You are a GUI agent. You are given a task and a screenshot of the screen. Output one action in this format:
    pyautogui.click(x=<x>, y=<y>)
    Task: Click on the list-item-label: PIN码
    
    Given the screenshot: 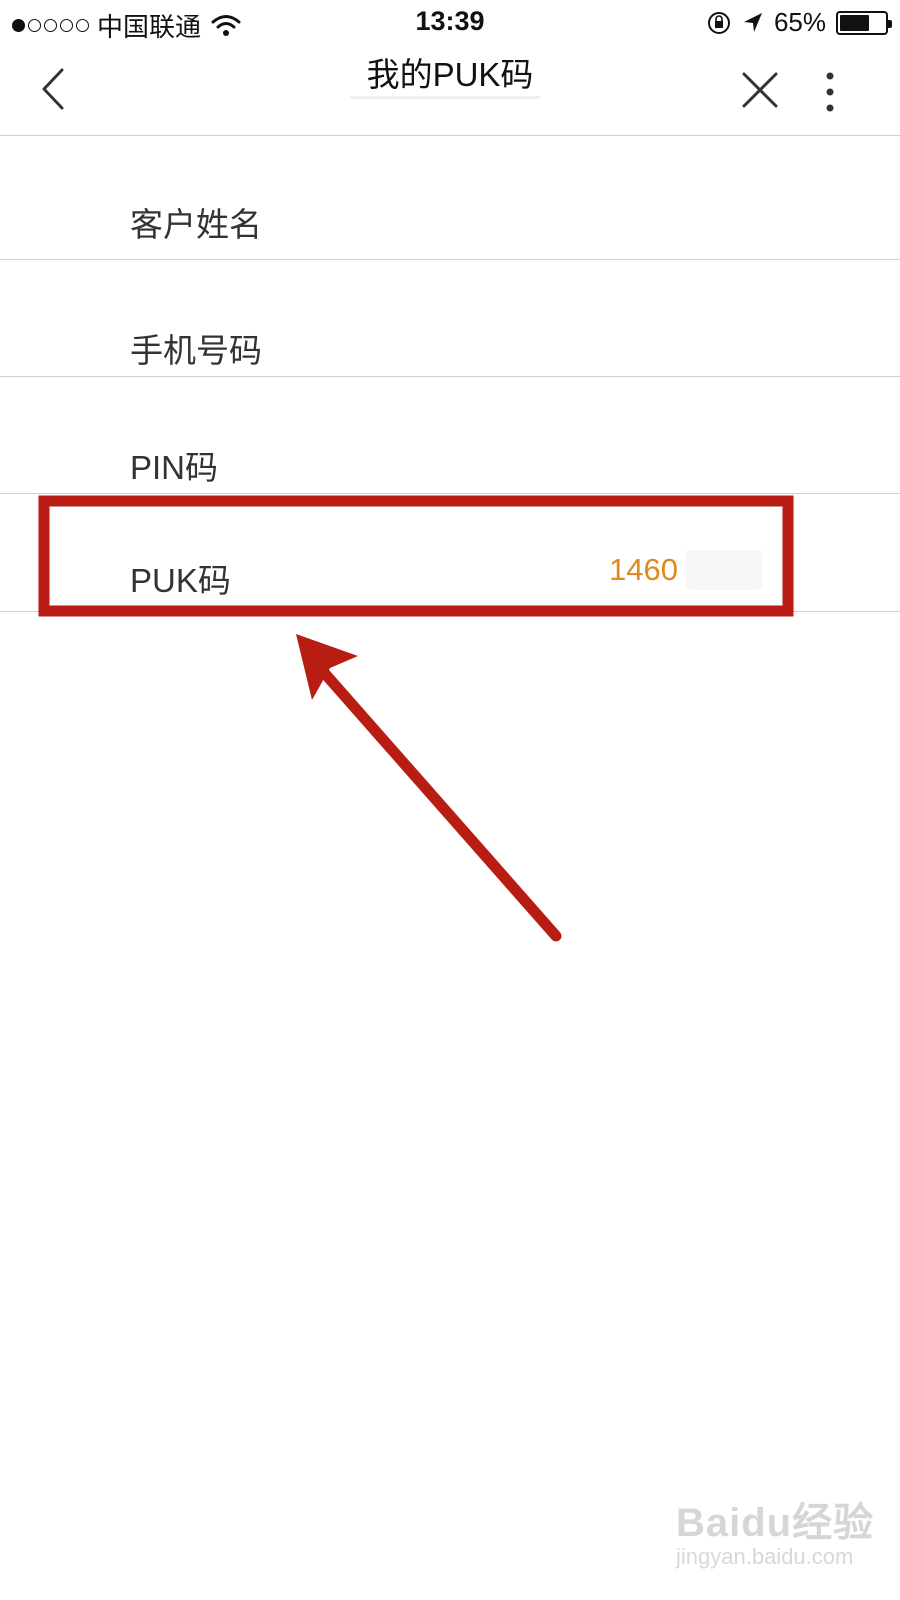 What is the action you would take?
    pyautogui.click(x=174, y=467)
    